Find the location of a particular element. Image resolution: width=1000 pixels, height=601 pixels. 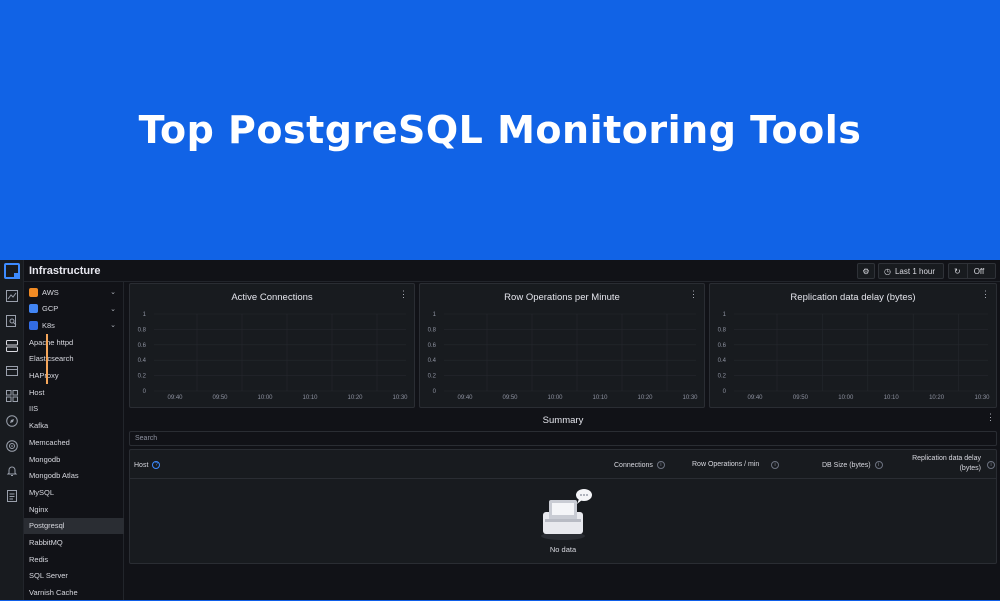

icon-rail is located at coordinates (12, 430).